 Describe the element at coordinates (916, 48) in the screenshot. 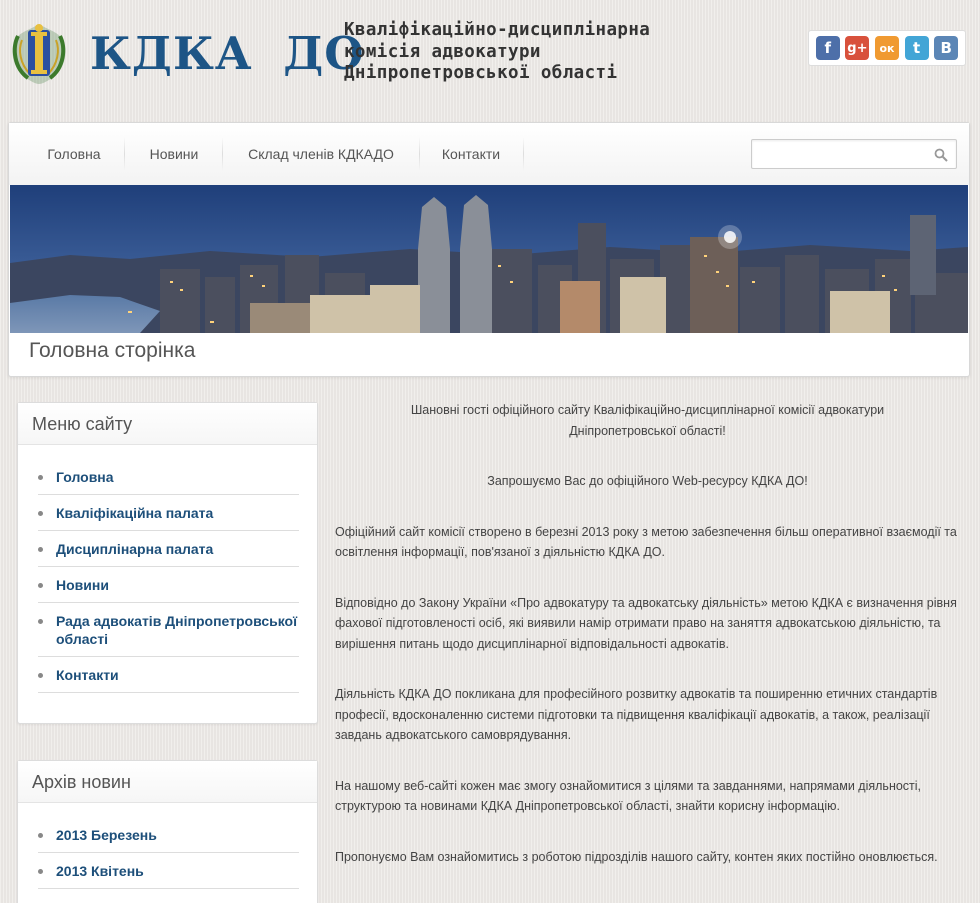

I see `twitter-icon: t` at that location.